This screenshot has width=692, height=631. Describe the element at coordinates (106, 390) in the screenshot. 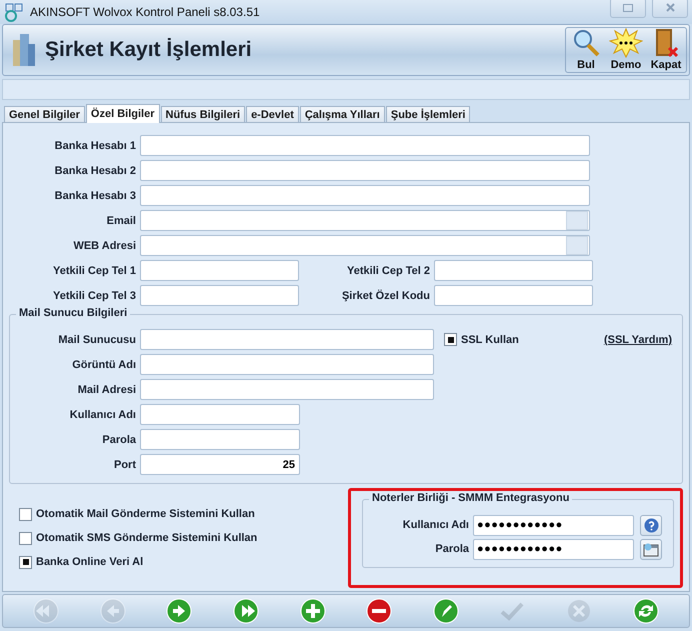

I see `field-label: Mail Adresi` at that location.